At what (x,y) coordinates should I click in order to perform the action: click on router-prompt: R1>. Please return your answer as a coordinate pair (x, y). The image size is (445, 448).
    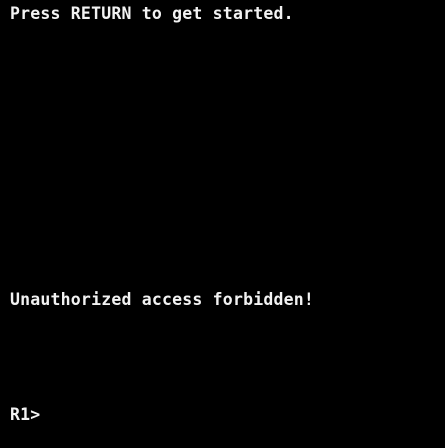
    Looking at the image, I should click on (25, 414).